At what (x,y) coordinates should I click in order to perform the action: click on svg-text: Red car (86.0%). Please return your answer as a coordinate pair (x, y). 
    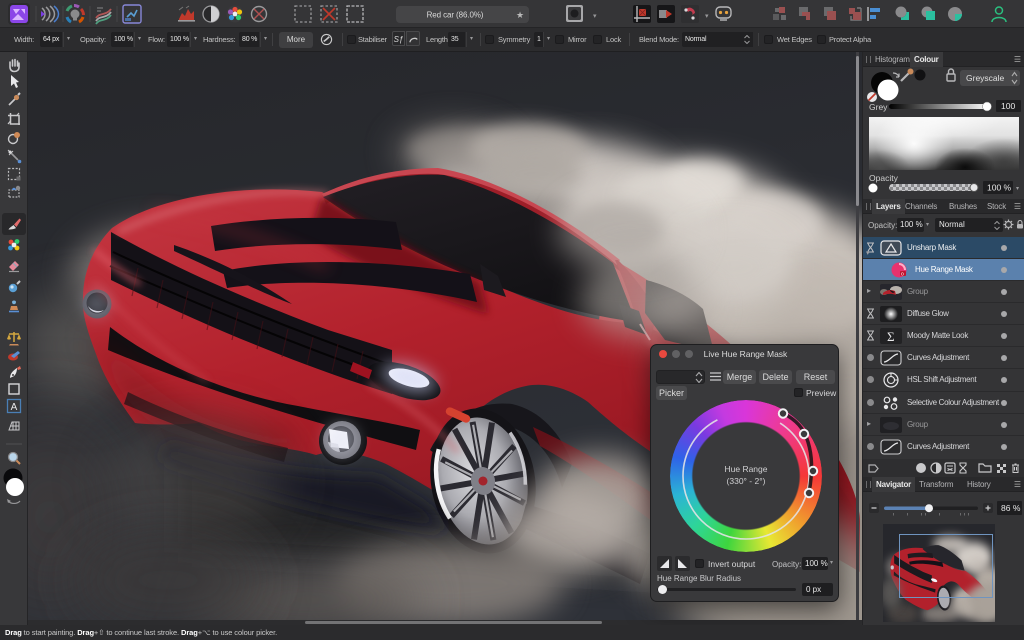
    Looking at the image, I should click on (455, 15).